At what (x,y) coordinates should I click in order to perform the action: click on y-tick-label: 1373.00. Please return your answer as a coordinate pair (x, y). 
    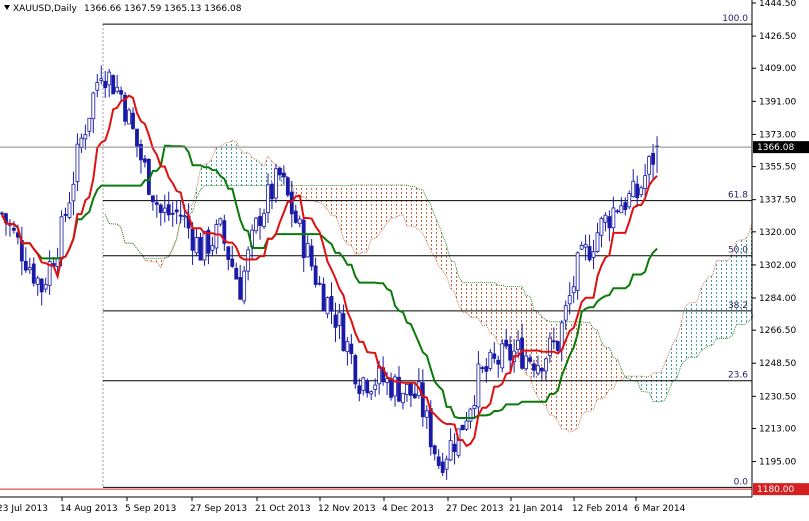
    Looking at the image, I should click on (777, 135).